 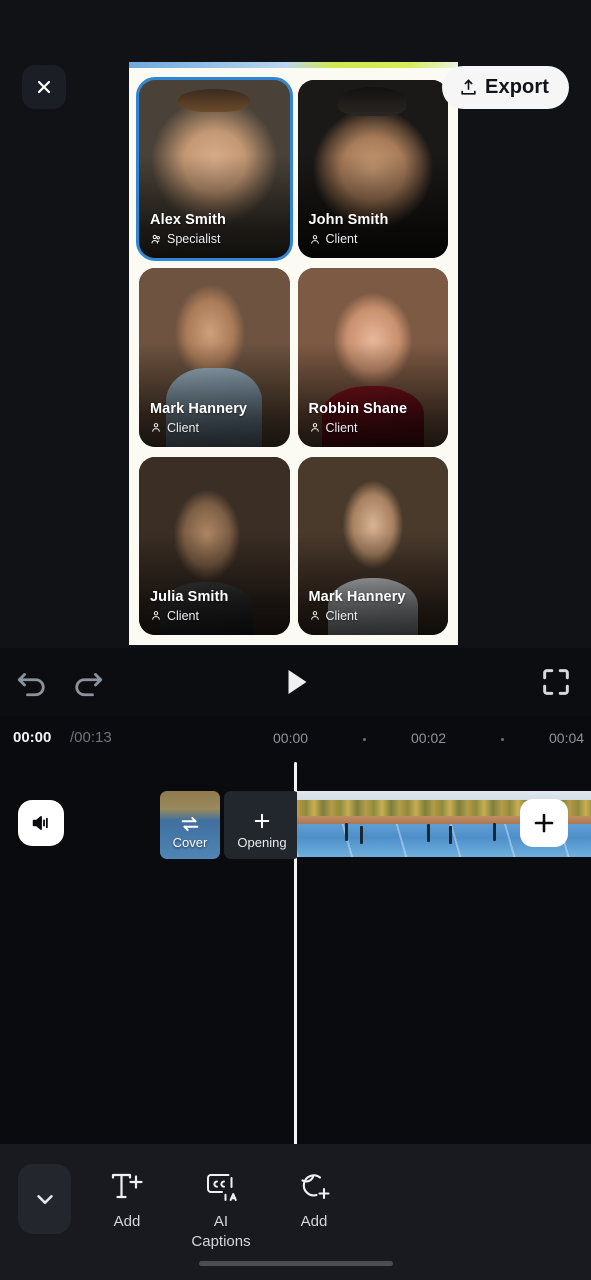 What do you see at coordinates (221, 1187) in the screenshot?
I see `cc-ai-icon` at bounding box center [221, 1187].